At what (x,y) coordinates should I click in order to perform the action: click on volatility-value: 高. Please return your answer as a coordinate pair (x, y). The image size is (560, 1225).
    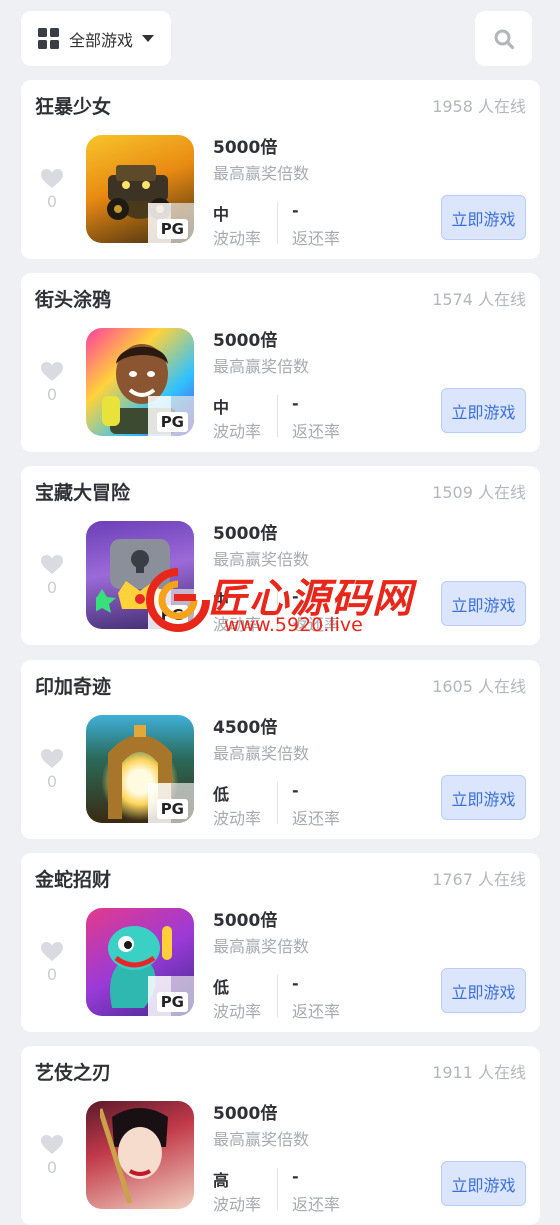
    Looking at the image, I should click on (221, 1180).